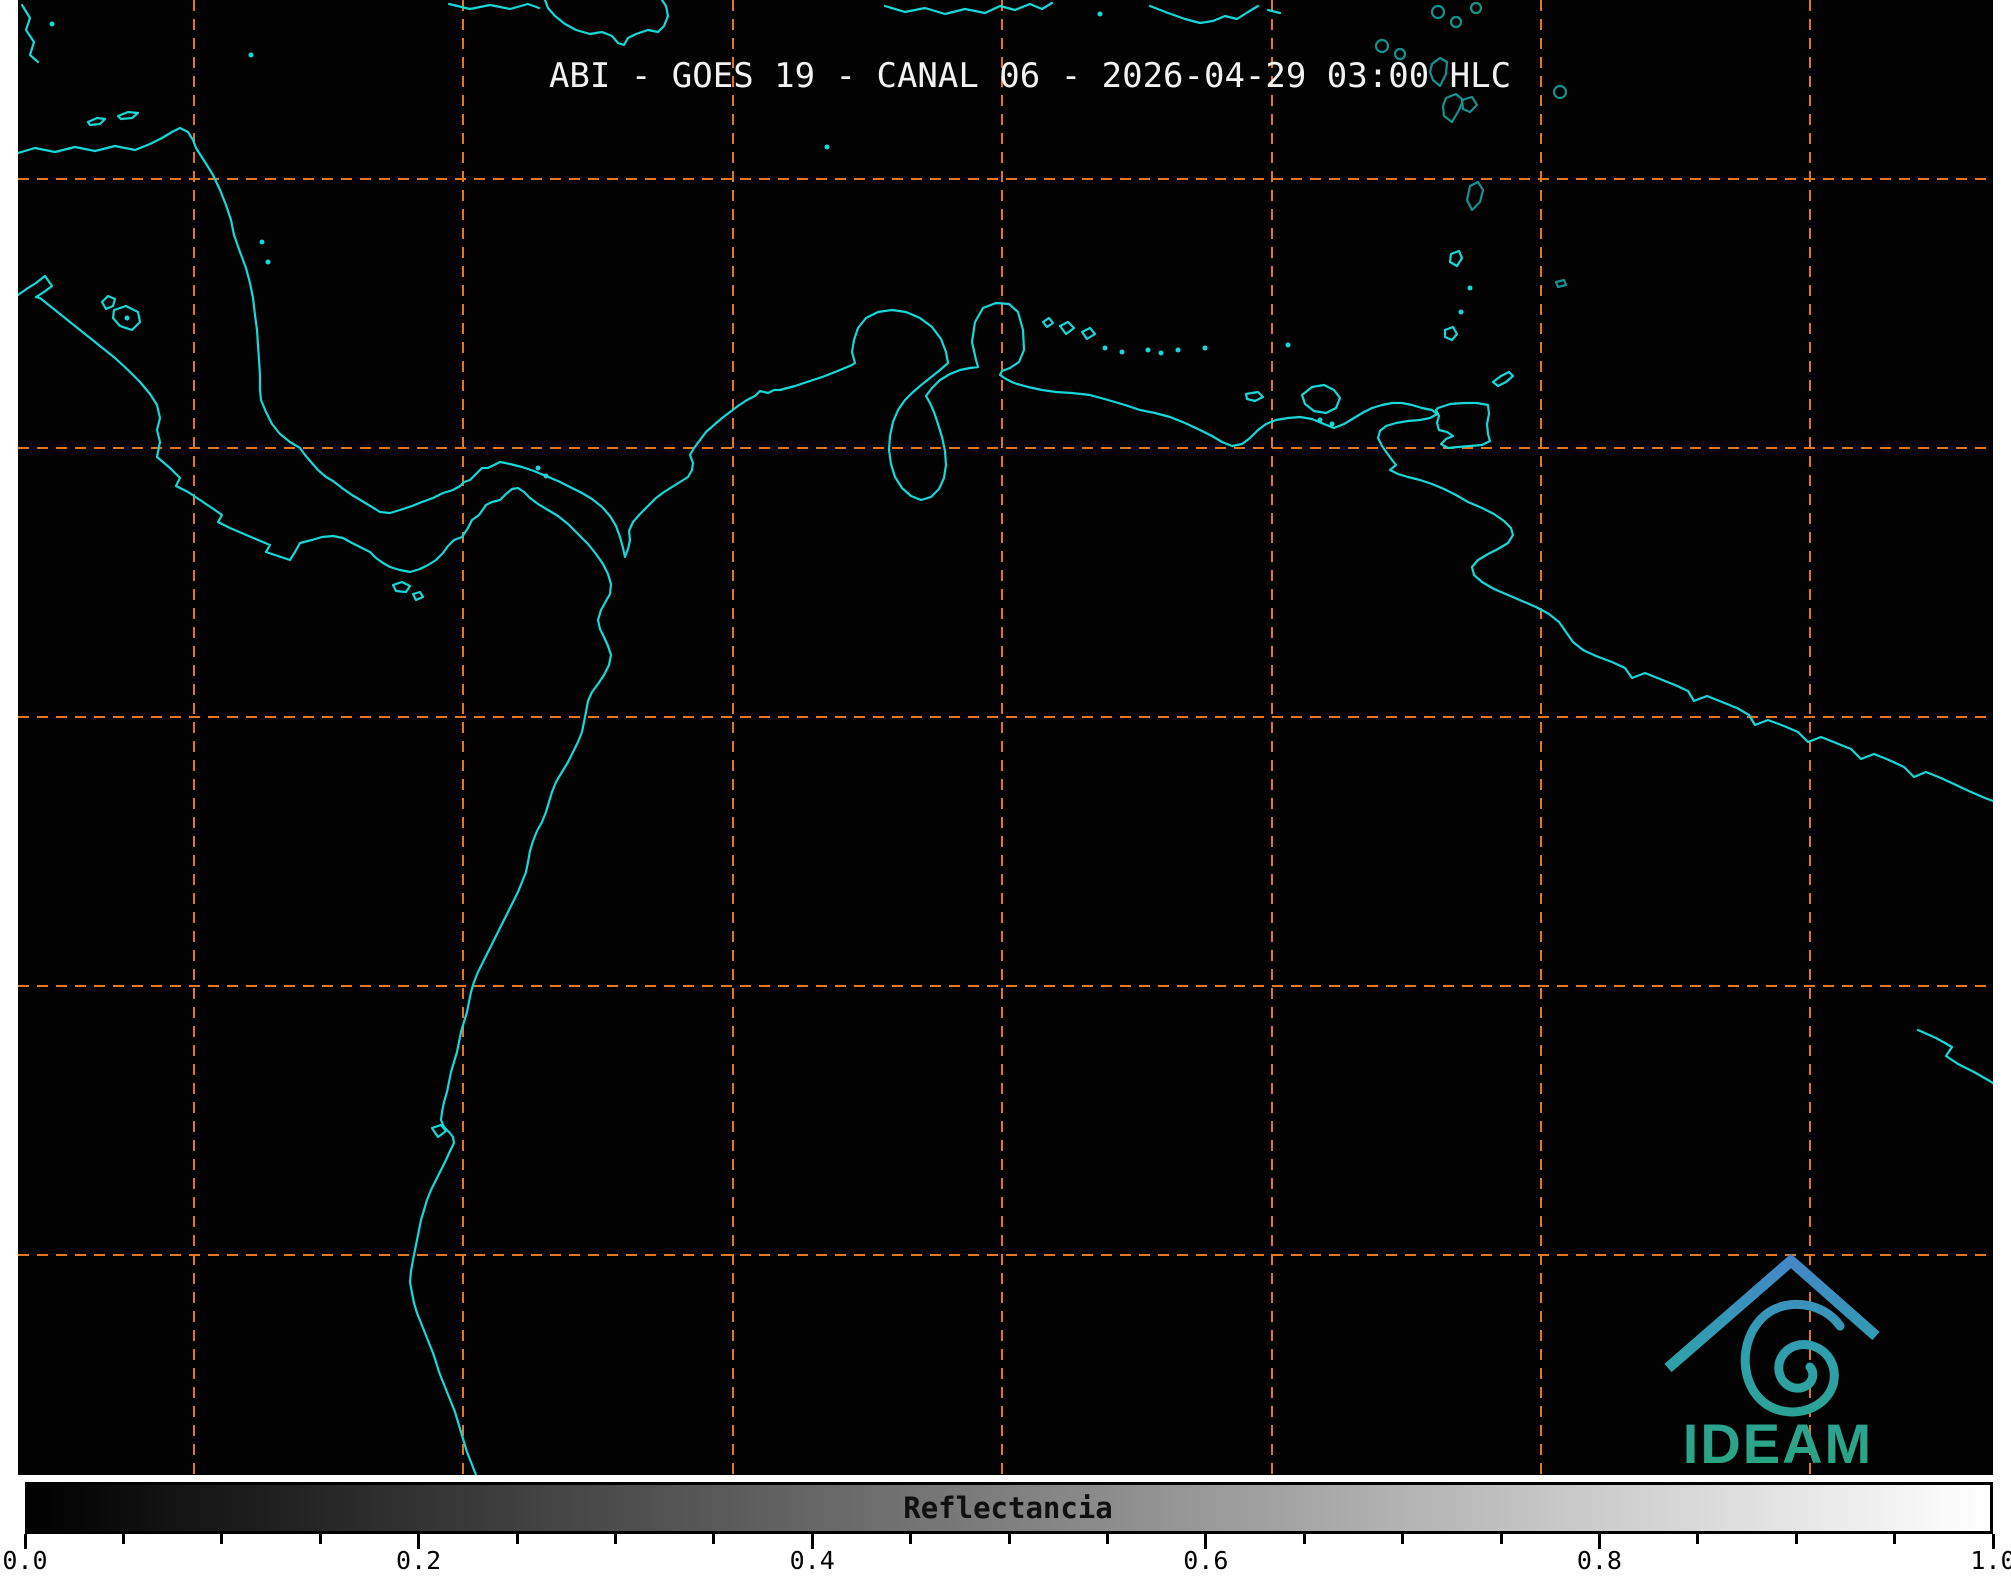 This screenshot has width=2011, height=1577. What do you see at coordinates (1451, 333) in the screenshot?
I see `coastline-grenada-island` at bounding box center [1451, 333].